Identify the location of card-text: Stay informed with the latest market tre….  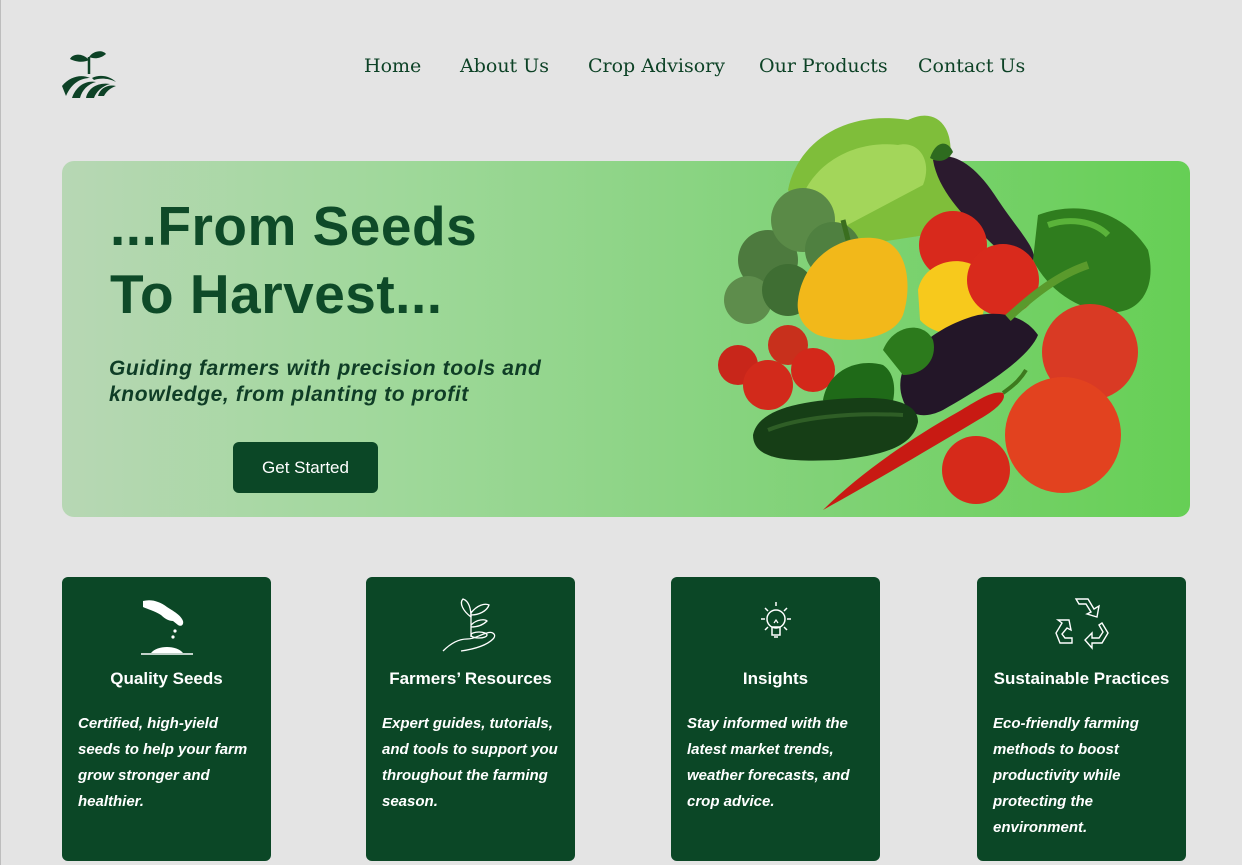
(768, 762).